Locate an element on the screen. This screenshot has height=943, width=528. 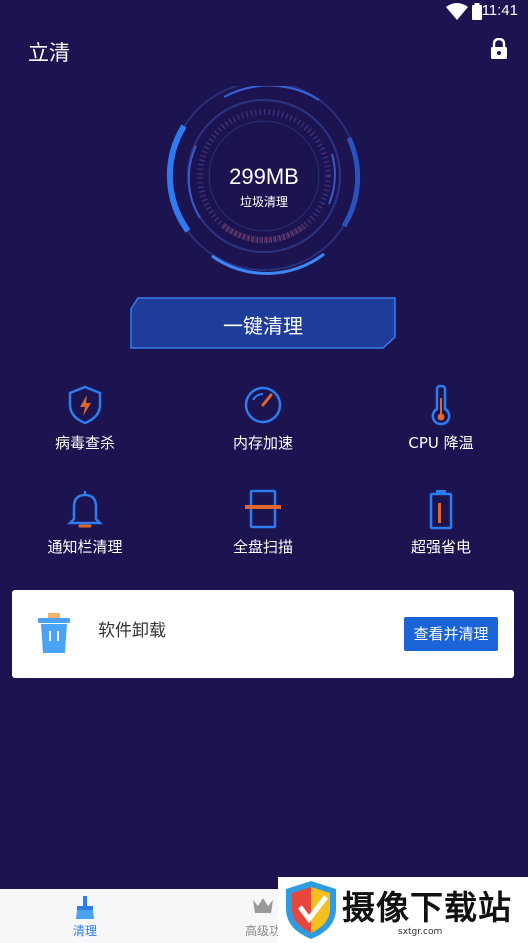
feature-virus-scan: 病毒查杀 is located at coordinates (85, 429).